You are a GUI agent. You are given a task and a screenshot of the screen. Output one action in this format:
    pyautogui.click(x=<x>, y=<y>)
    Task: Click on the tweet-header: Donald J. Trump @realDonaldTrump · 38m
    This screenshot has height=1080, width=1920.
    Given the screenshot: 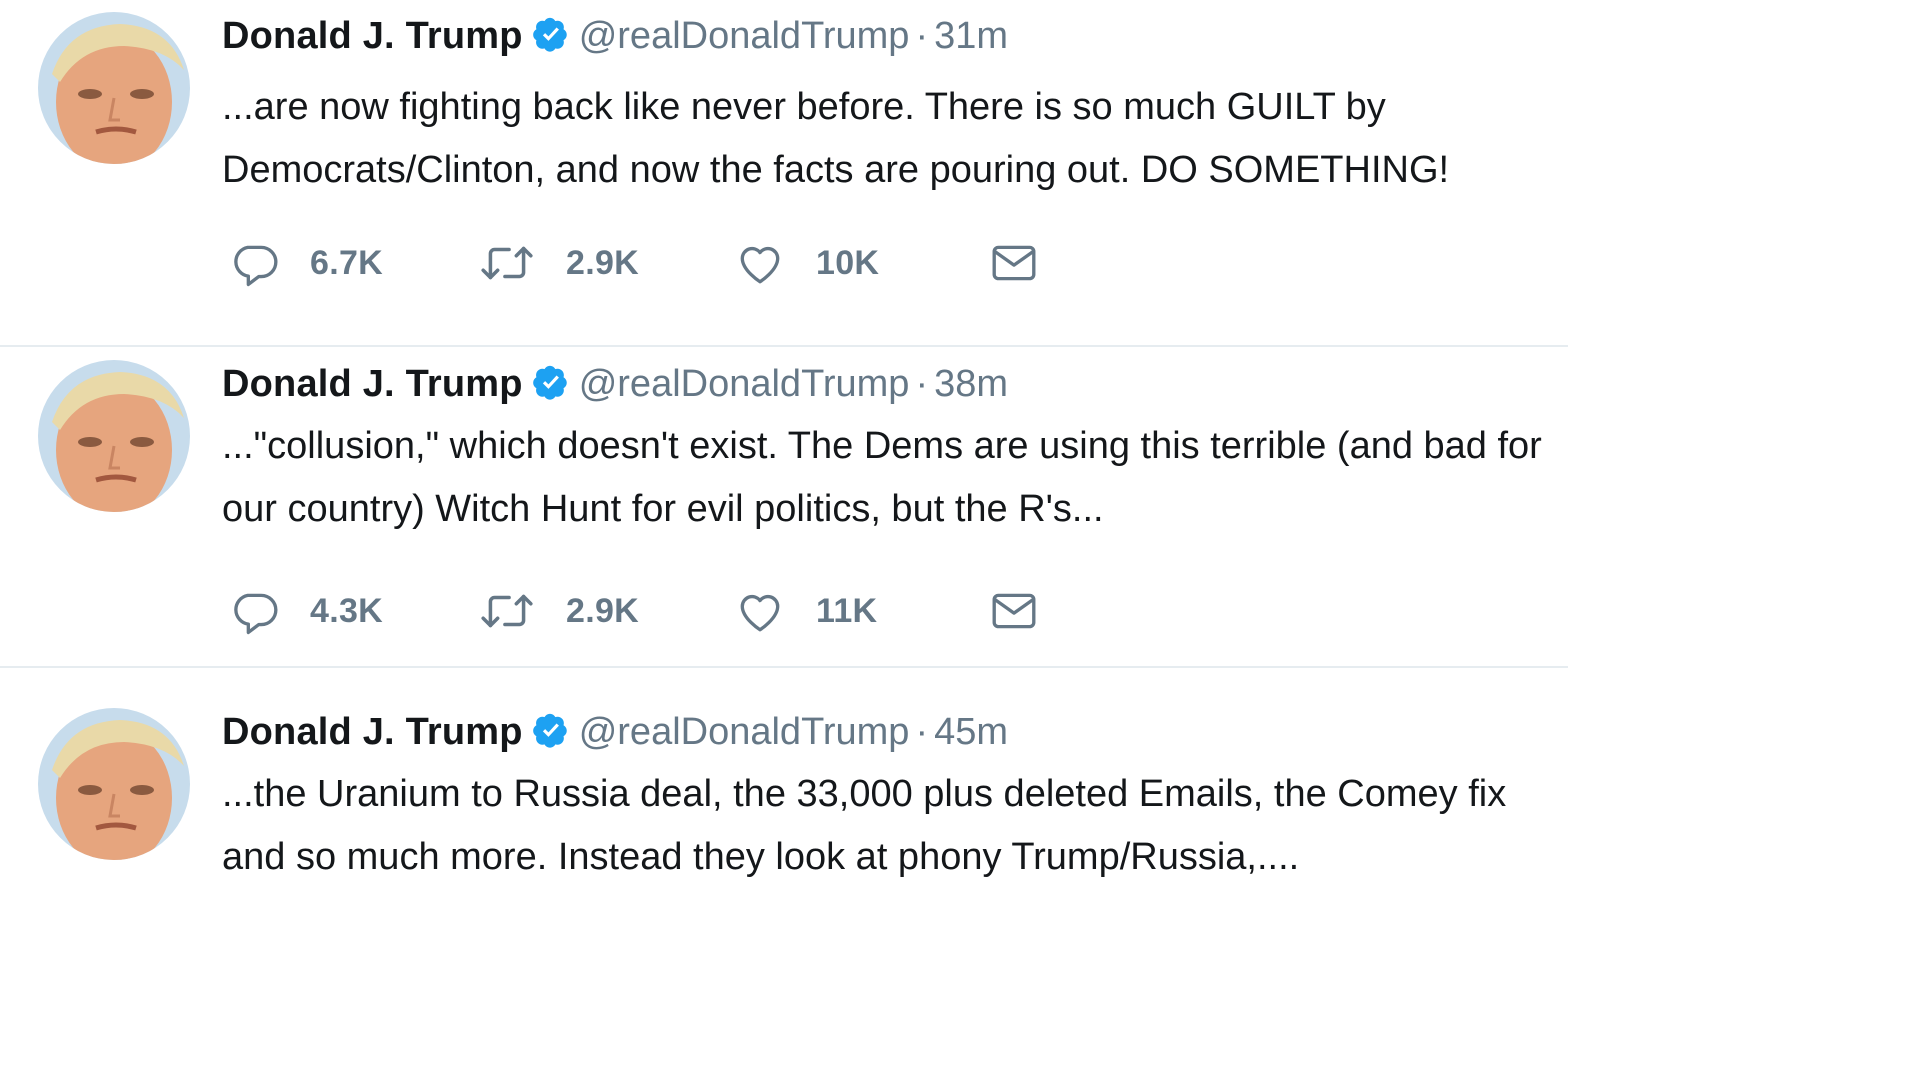 What is the action you would take?
    pyautogui.click(x=615, y=384)
    